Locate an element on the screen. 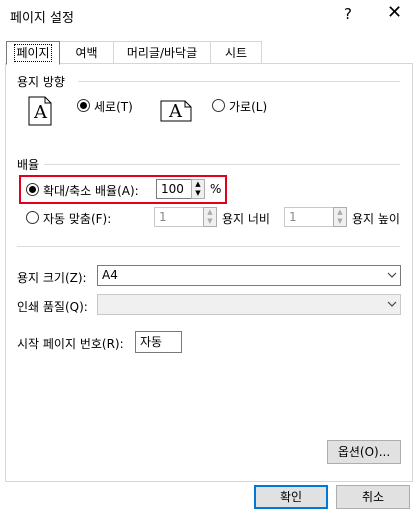 Image resolution: width=419 pixels, height=520 pixels. portrait-icon: A is located at coordinates (40, 111).